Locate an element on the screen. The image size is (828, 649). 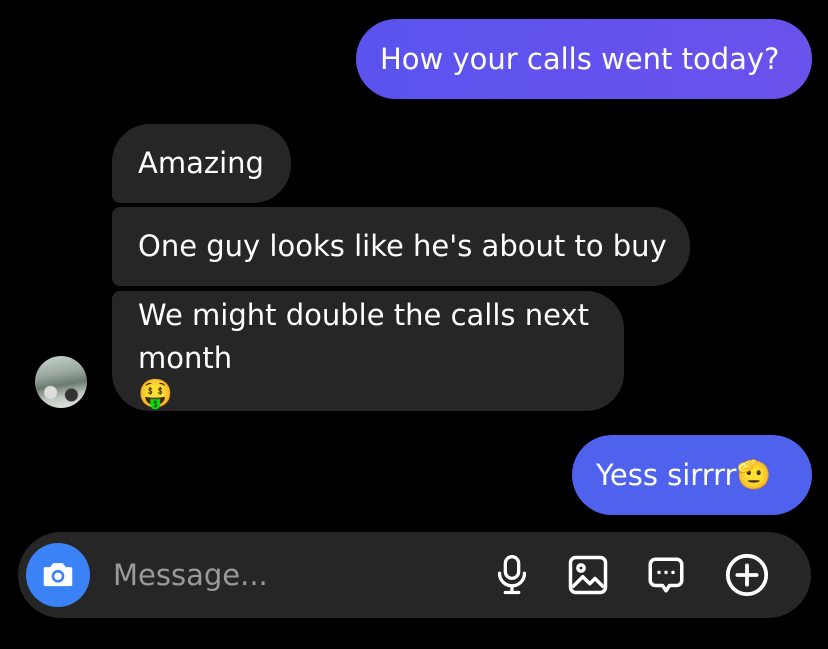
more-button is located at coordinates (747, 575).